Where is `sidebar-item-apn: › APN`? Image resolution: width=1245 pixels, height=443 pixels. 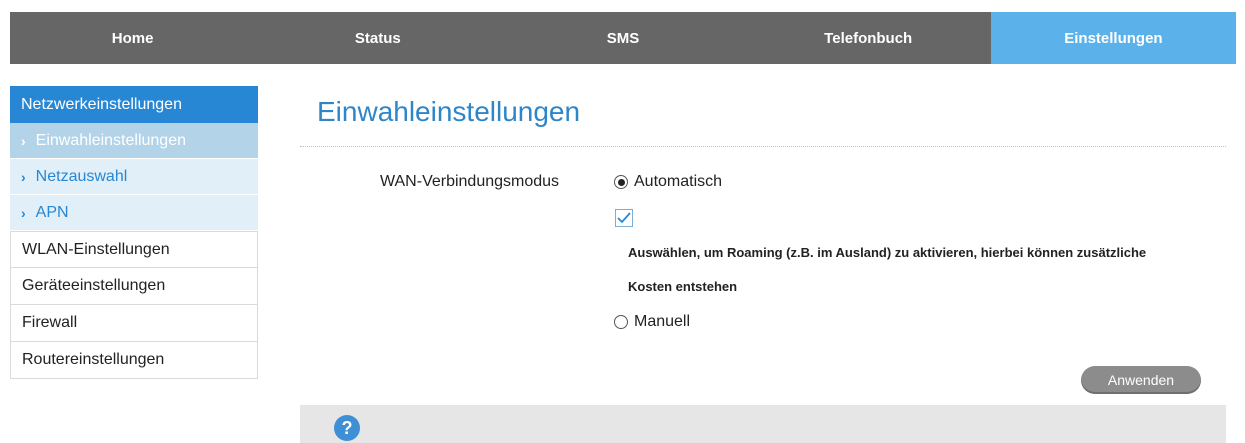 sidebar-item-apn: › APN is located at coordinates (134, 213).